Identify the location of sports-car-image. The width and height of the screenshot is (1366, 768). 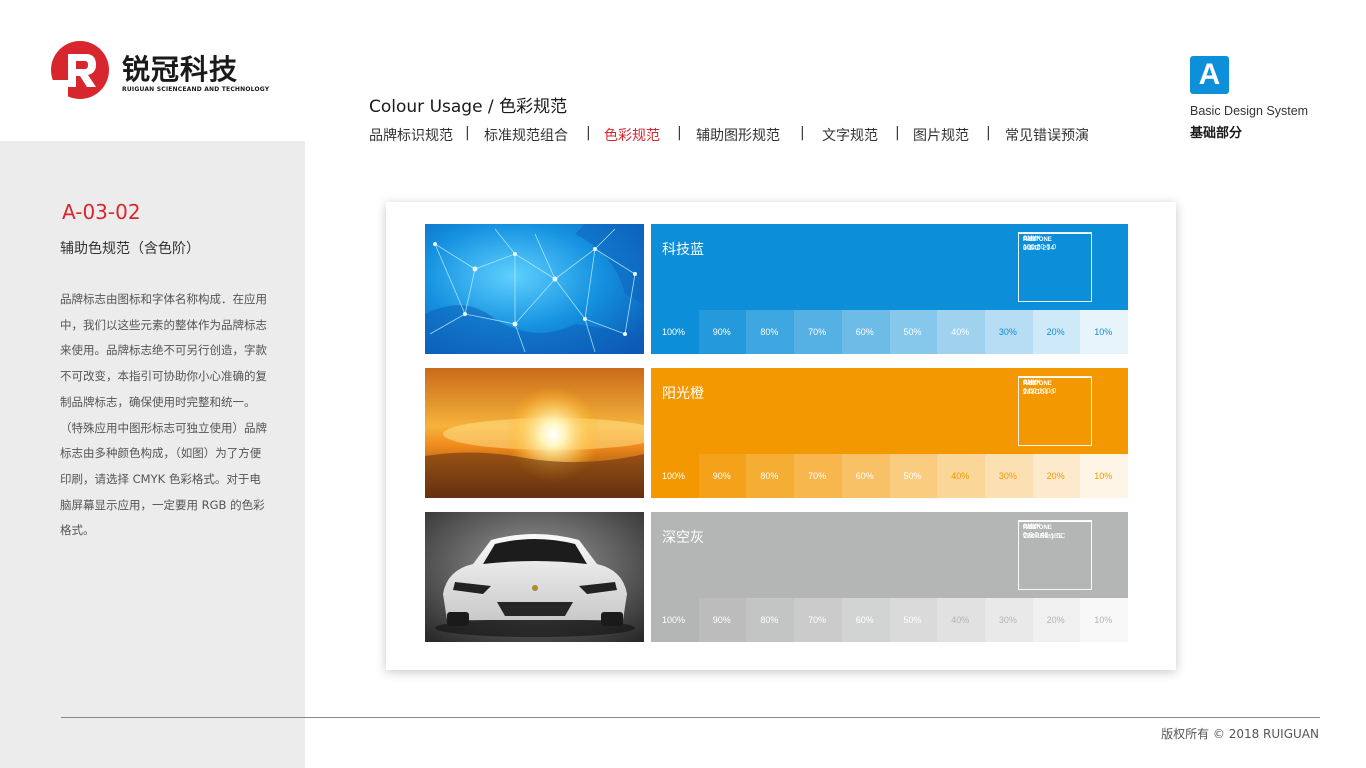
(534, 577).